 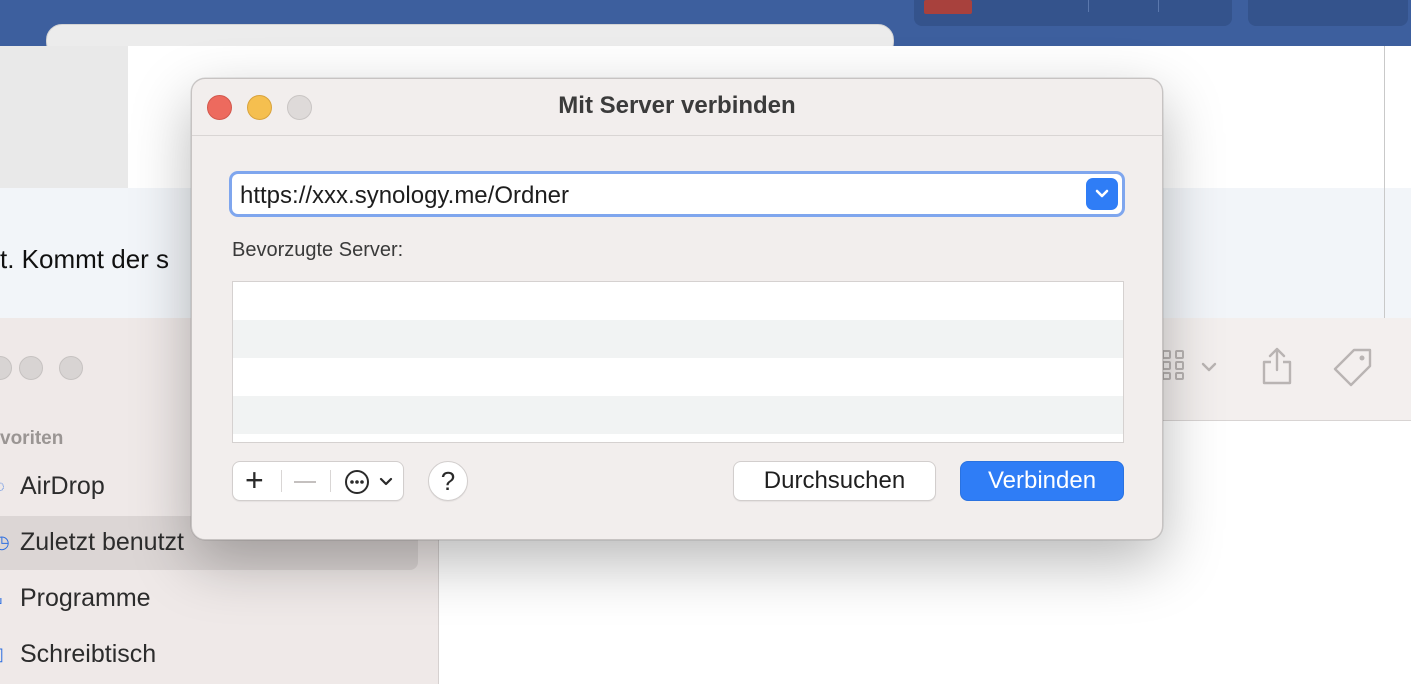 I want to click on view-grid-icon, so click(x=1175, y=366).